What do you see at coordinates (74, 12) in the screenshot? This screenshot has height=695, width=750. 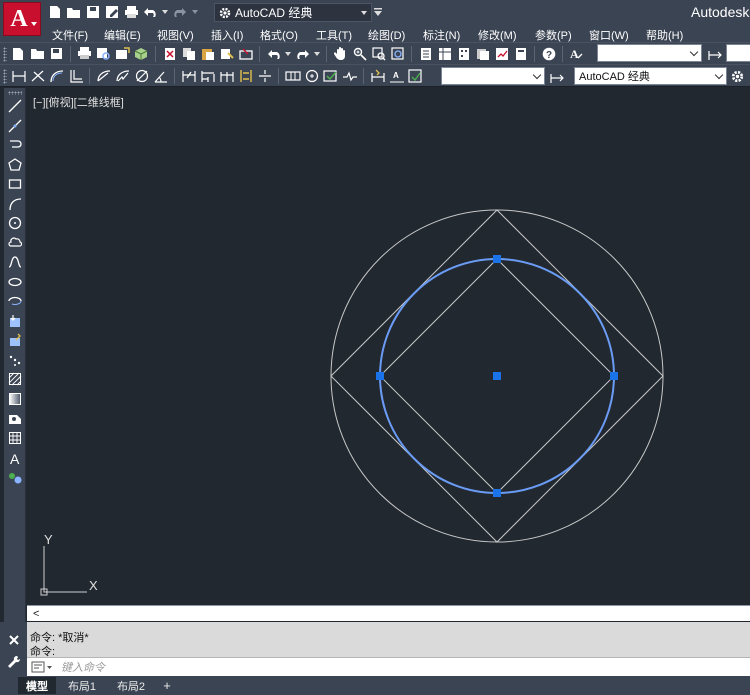 I see `open-folder-icon` at bounding box center [74, 12].